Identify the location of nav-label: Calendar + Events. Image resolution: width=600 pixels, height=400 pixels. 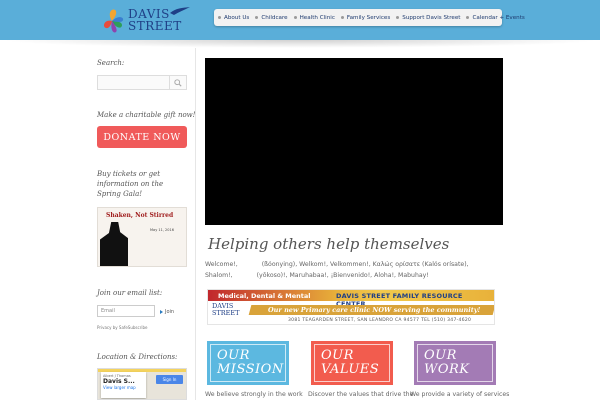
(498, 17).